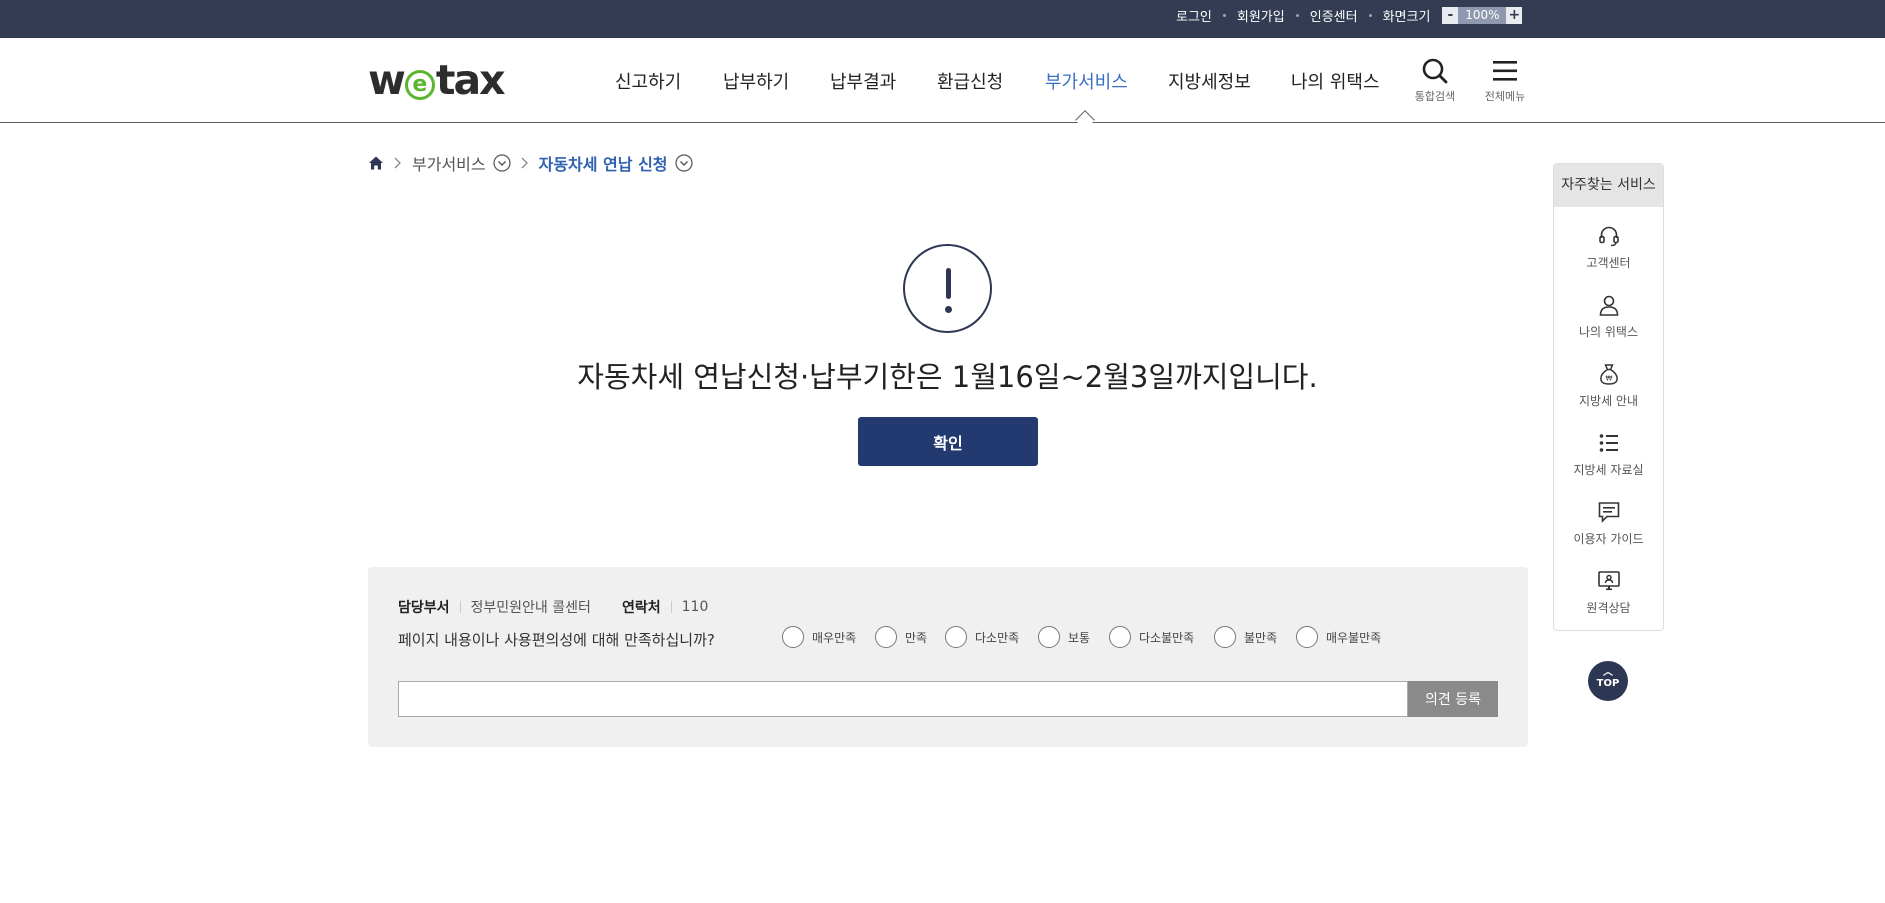 The height and width of the screenshot is (903, 1885). What do you see at coordinates (556, 640) in the screenshot?
I see `survey-question: 페이지 내용이나 사용편의성에 대해 만족하십니까?` at bounding box center [556, 640].